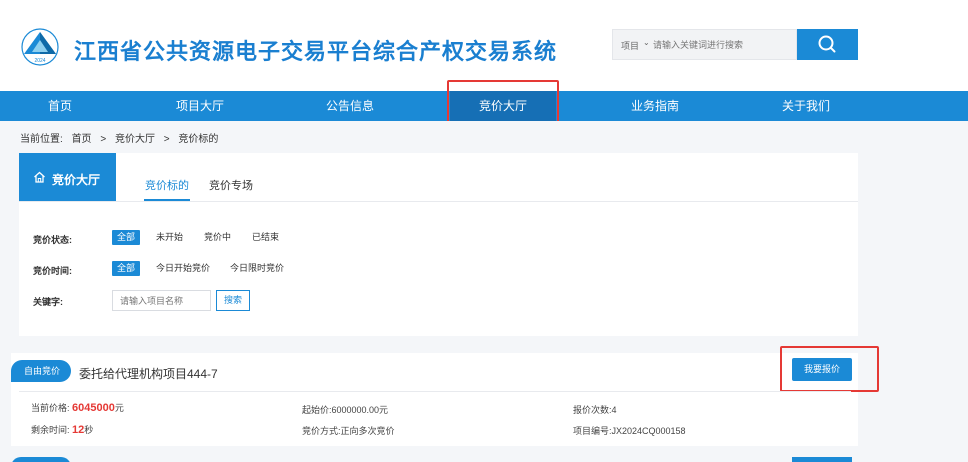 Image resolution: width=968 pixels, height=462 pixels. I want to click on search-type-select: 项目, so click(630, 45).